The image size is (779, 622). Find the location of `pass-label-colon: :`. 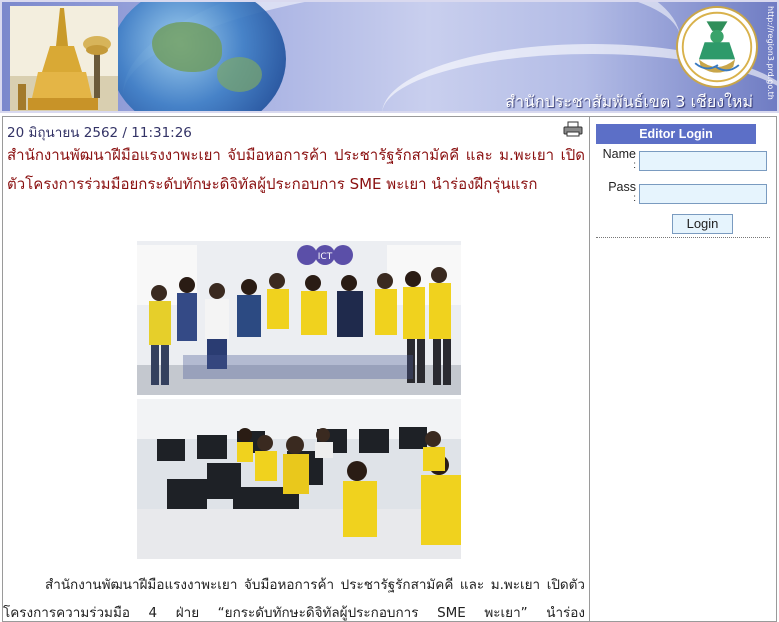

pass-label-colon: : is located at coordinates (634, 198).